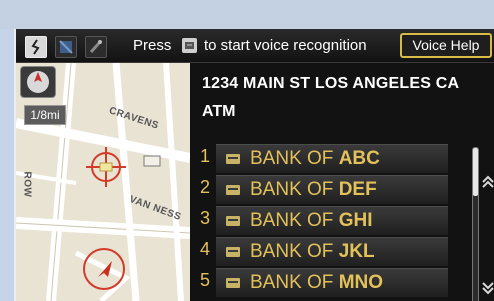  Describe the element at coordinates (488, 184) in the screenshot. I see `chevron-up-icon` at that location.